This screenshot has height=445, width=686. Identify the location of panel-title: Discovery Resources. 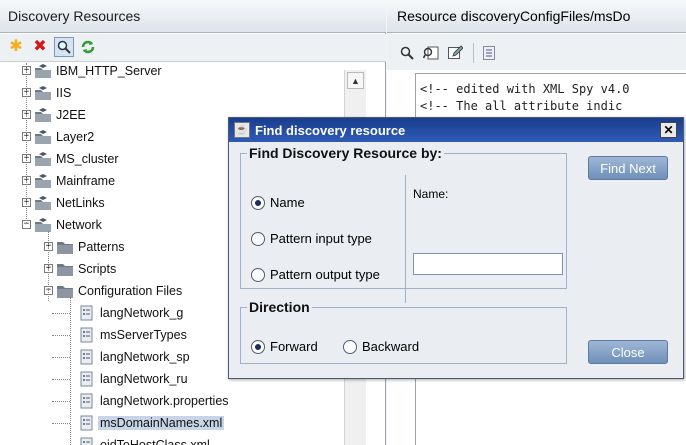
(74, 16).